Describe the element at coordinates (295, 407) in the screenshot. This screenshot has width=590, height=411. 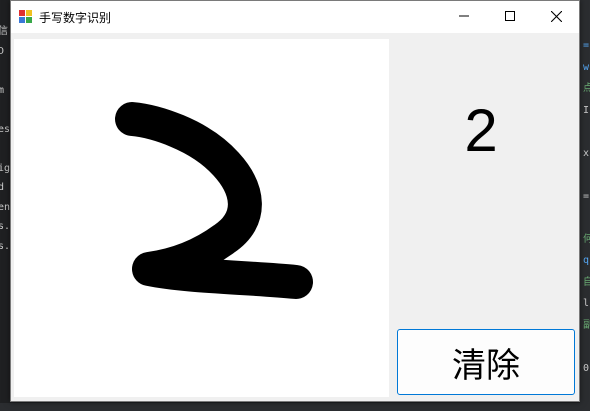
I see `background-ide-bottom` at that location.